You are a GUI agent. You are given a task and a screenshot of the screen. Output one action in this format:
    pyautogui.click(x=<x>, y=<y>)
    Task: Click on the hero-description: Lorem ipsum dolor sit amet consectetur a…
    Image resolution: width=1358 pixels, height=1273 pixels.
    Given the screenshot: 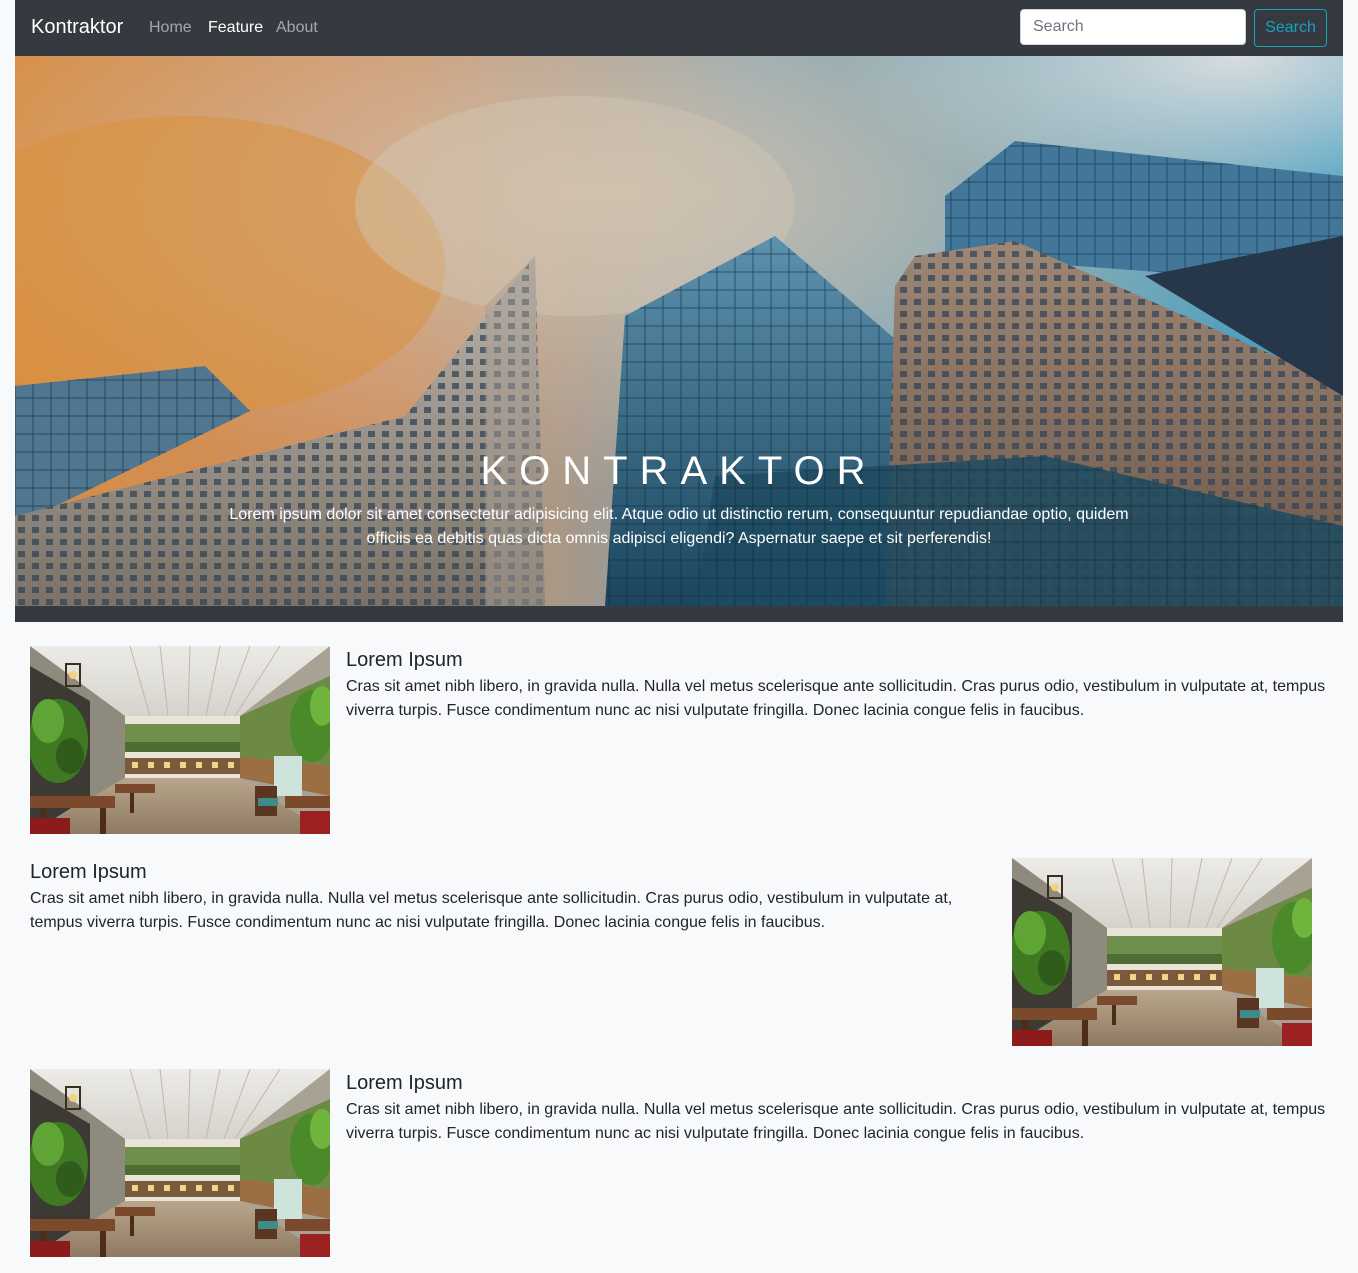 What is the action you would take?
    pyautogui.click(x=679, y=526)
    